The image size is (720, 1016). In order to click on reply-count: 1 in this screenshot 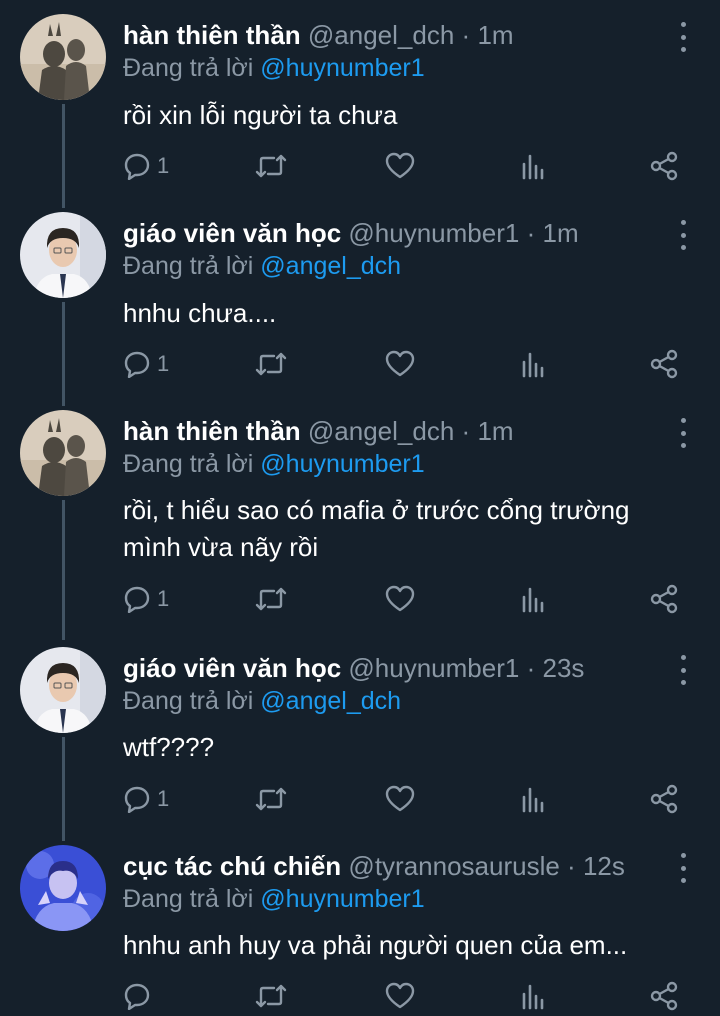, I will do `click(163, 165)`.